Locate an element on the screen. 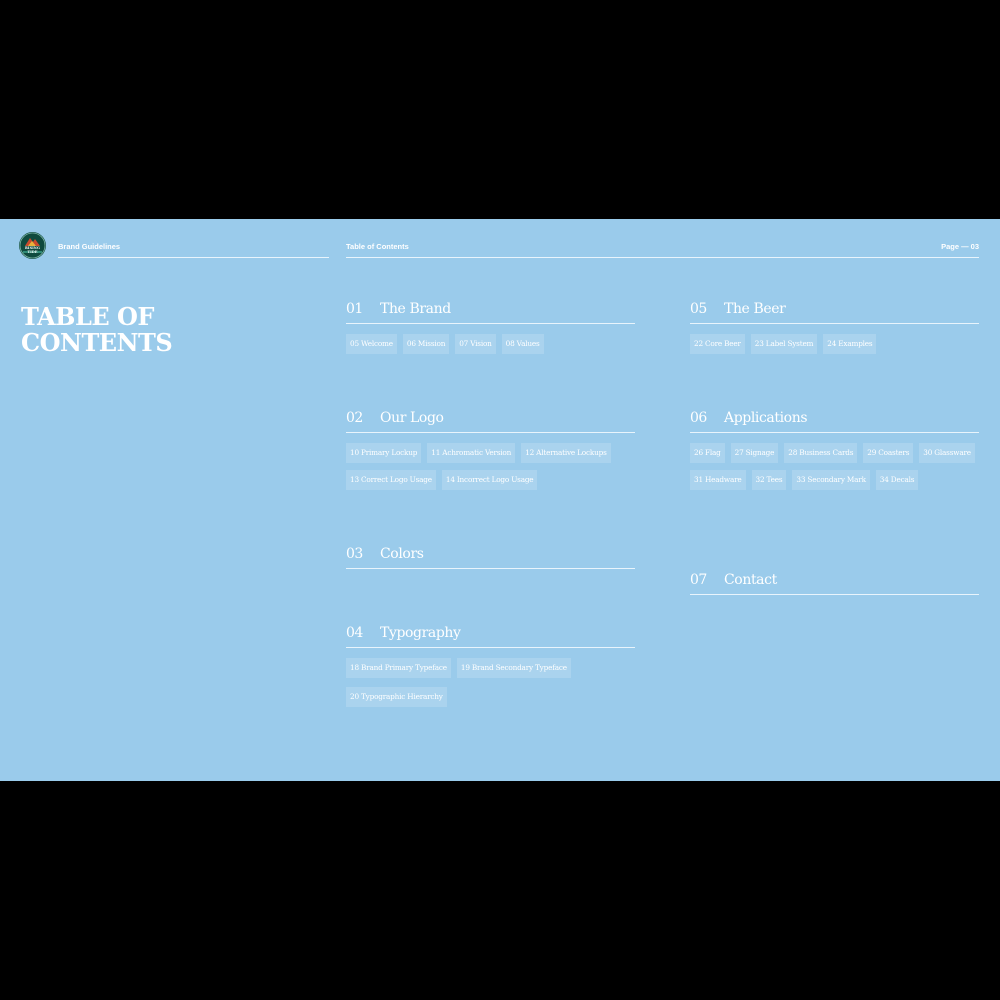  section-heading: 07 Contact is located at coordinates (834, 583).